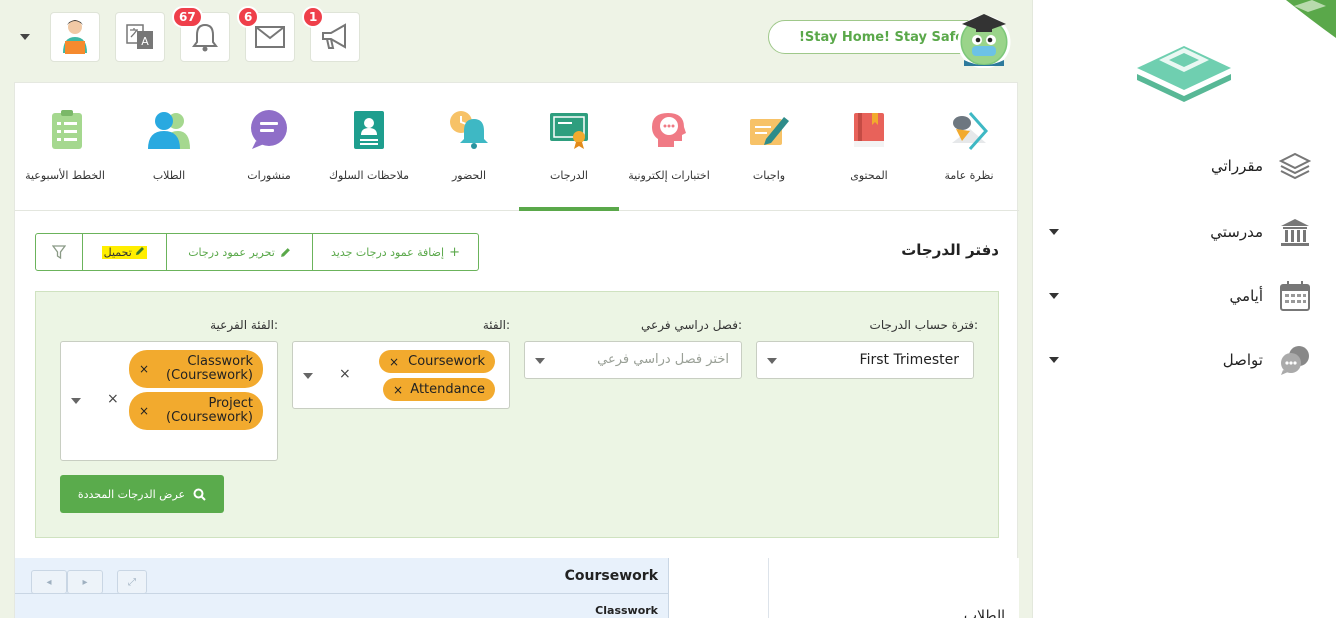 This screenshot has width=1336, height=618. I want to click on pencil-icon, so click(140, 250).